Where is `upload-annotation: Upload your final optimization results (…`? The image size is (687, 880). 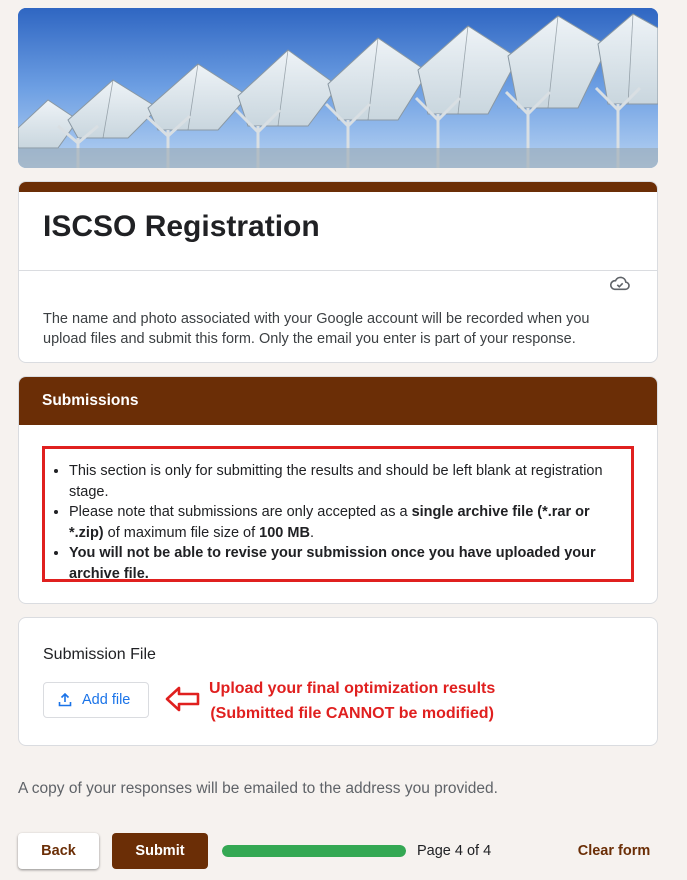
upload-annotation: Upload your final optimization results (… is located at coordinates (352, 701).